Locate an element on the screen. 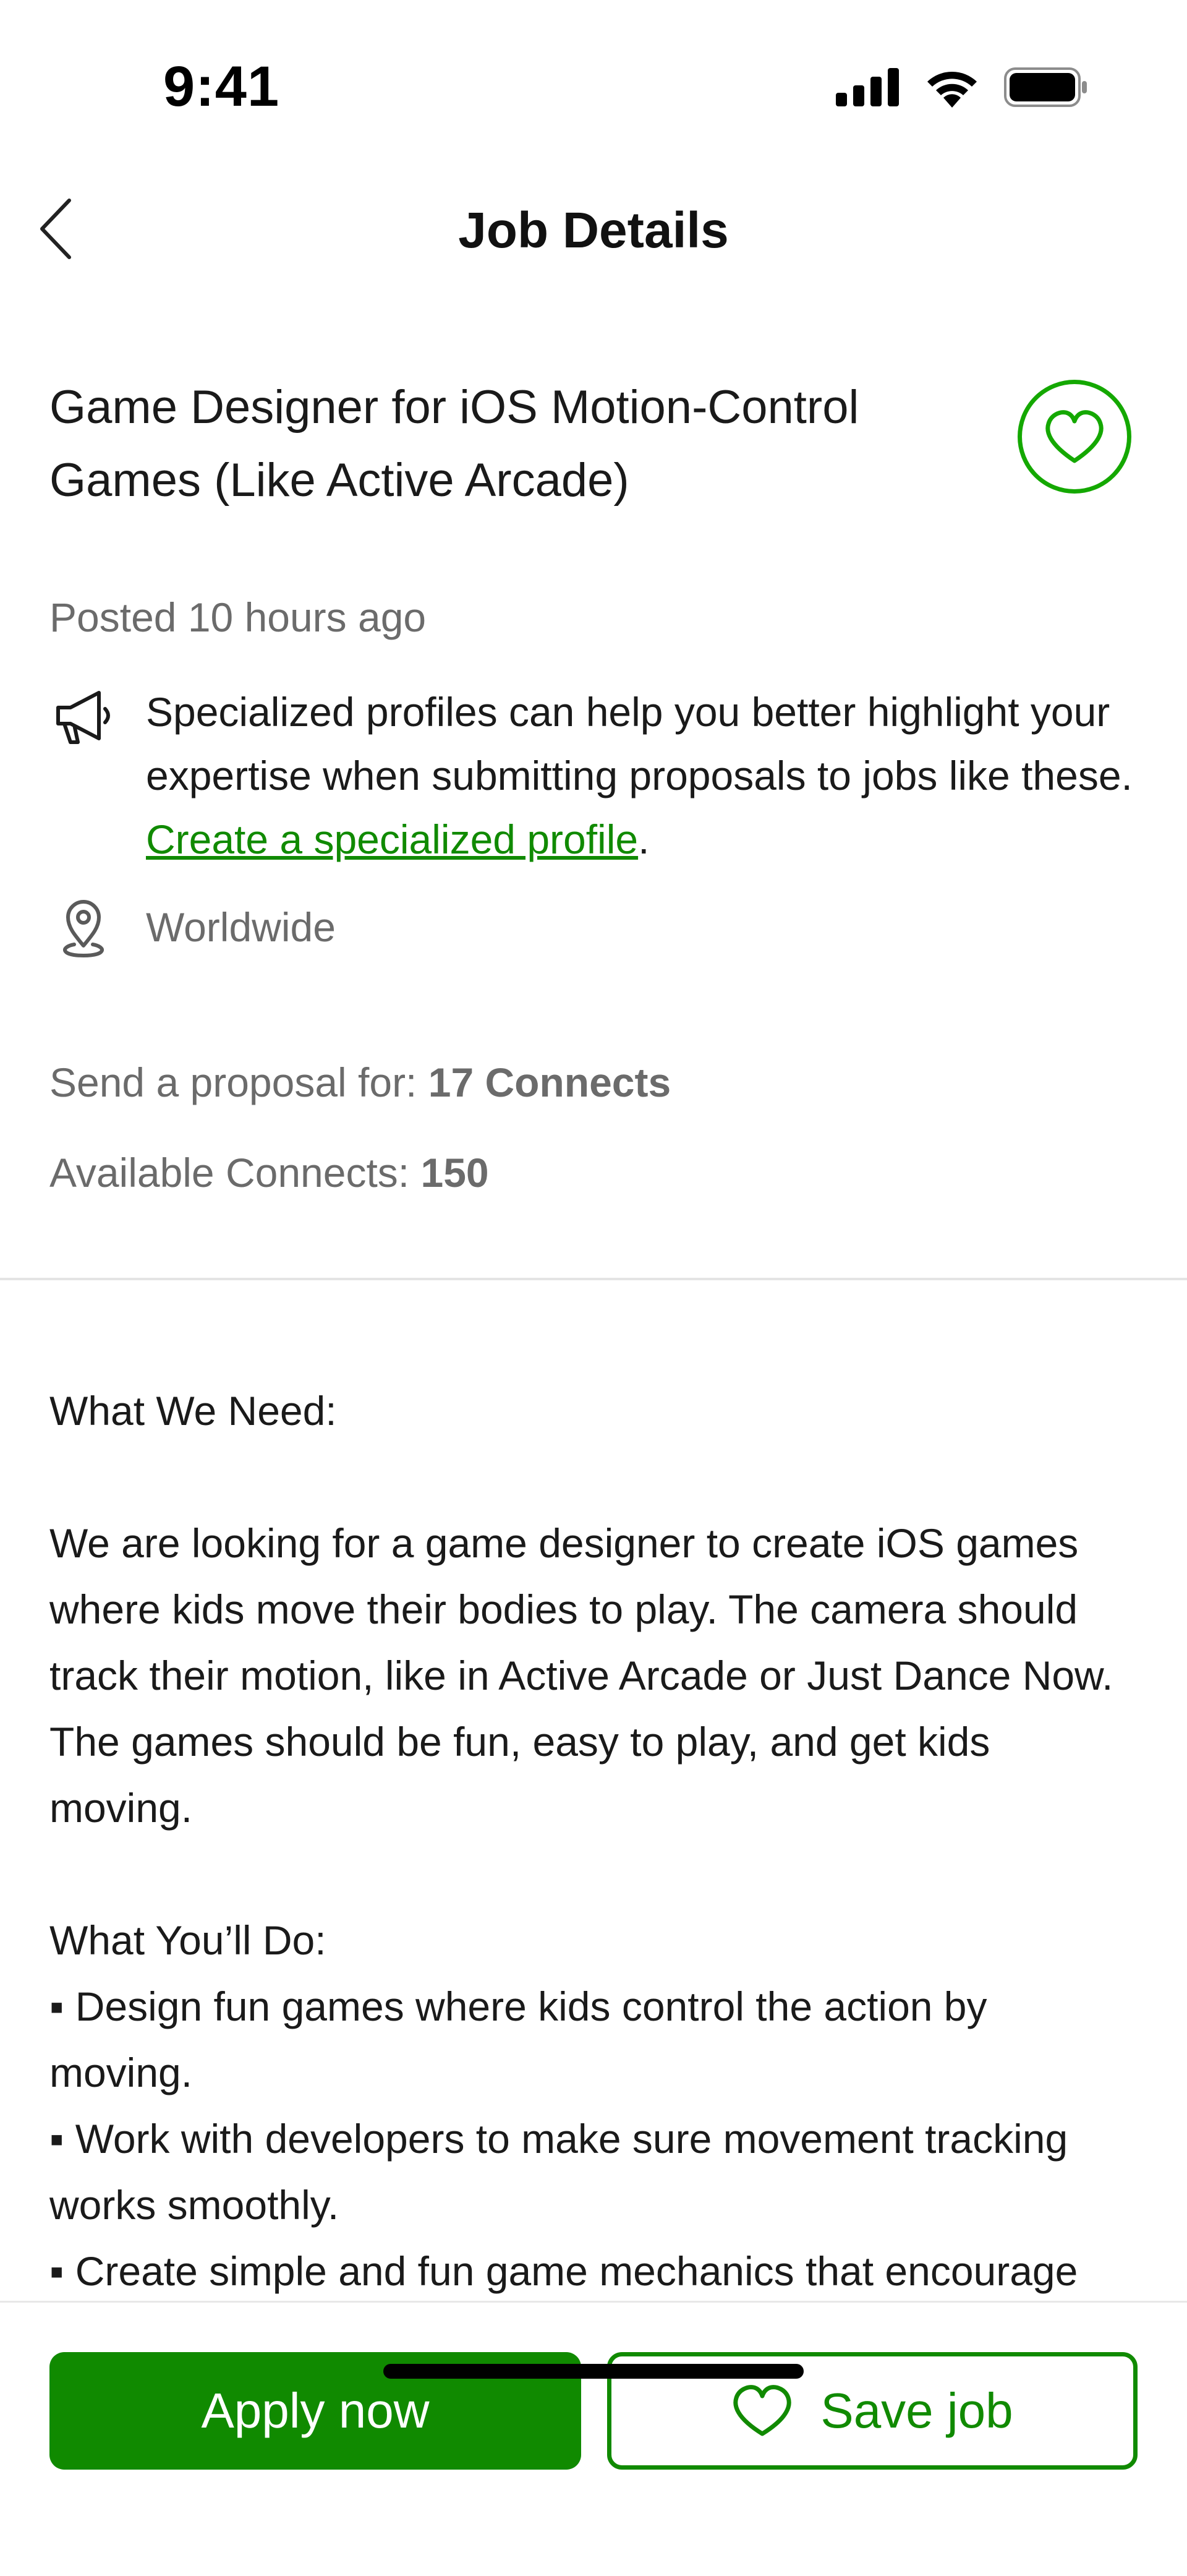 The width and height of the screenshot is (1187, 2576). home-indicator is located at coordinates (593, 2371).